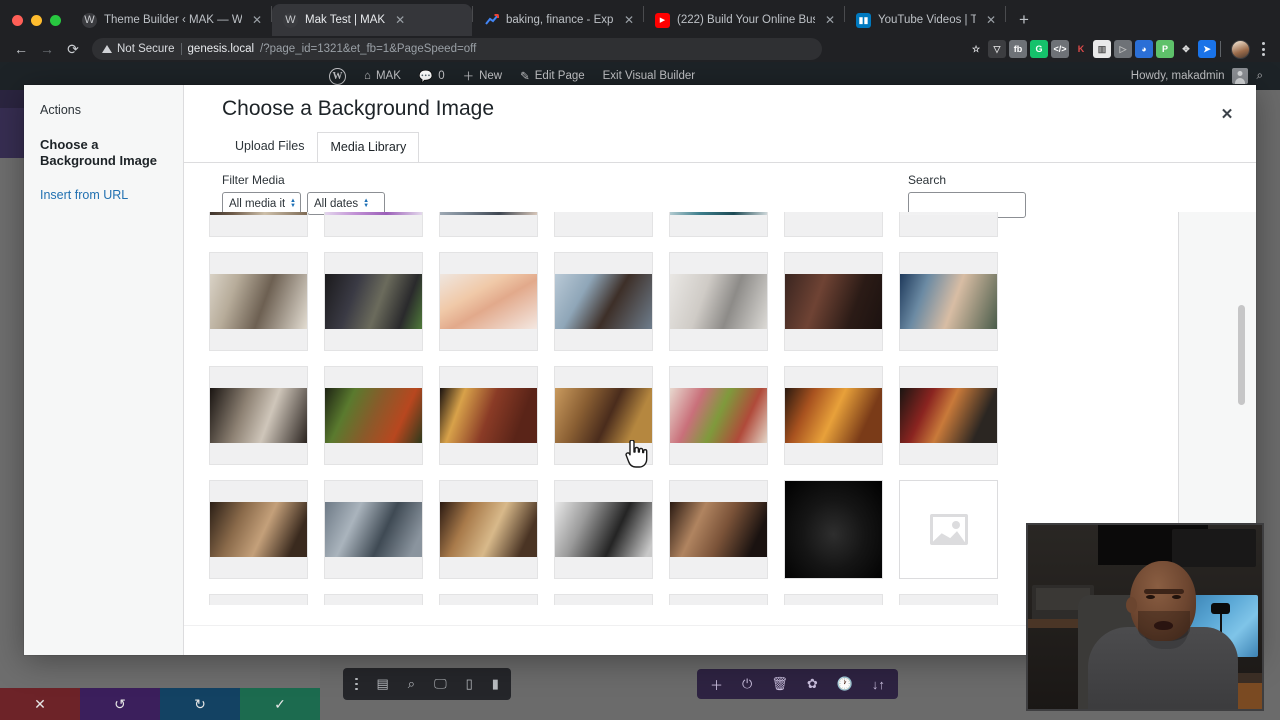 Image resolution: width=1280 pixels, height=720 pixels. What do you see at coordinates (1186, 49) in the screenshot?
I see `scatter-icon: ✥` at bounding box center [1186, 49].